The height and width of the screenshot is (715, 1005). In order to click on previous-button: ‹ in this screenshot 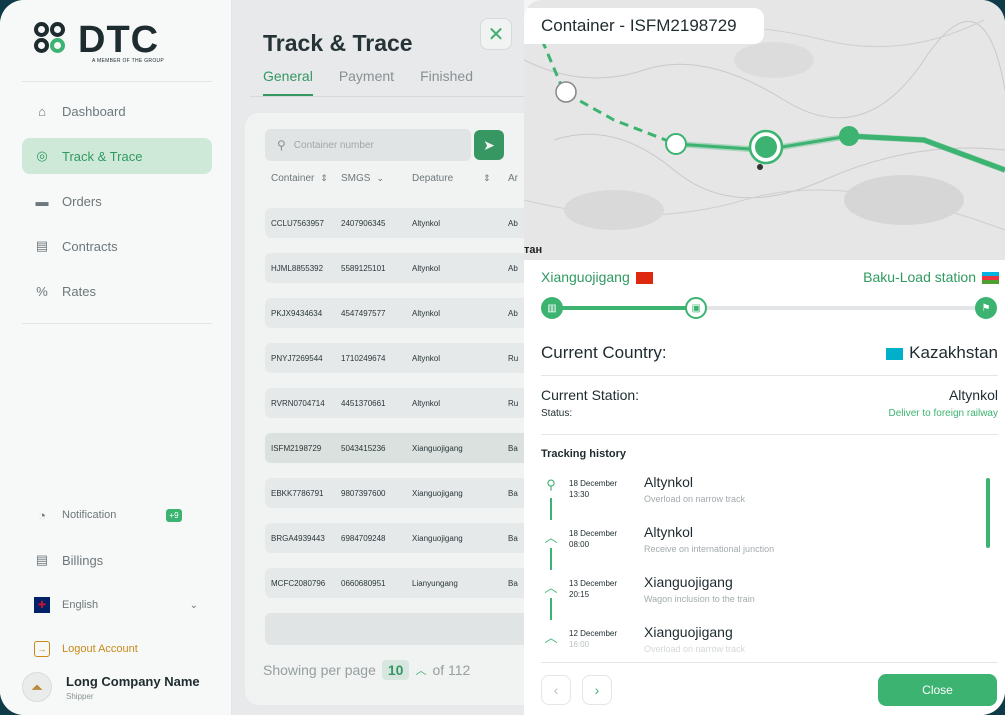, I will do `click(556, 690)`.